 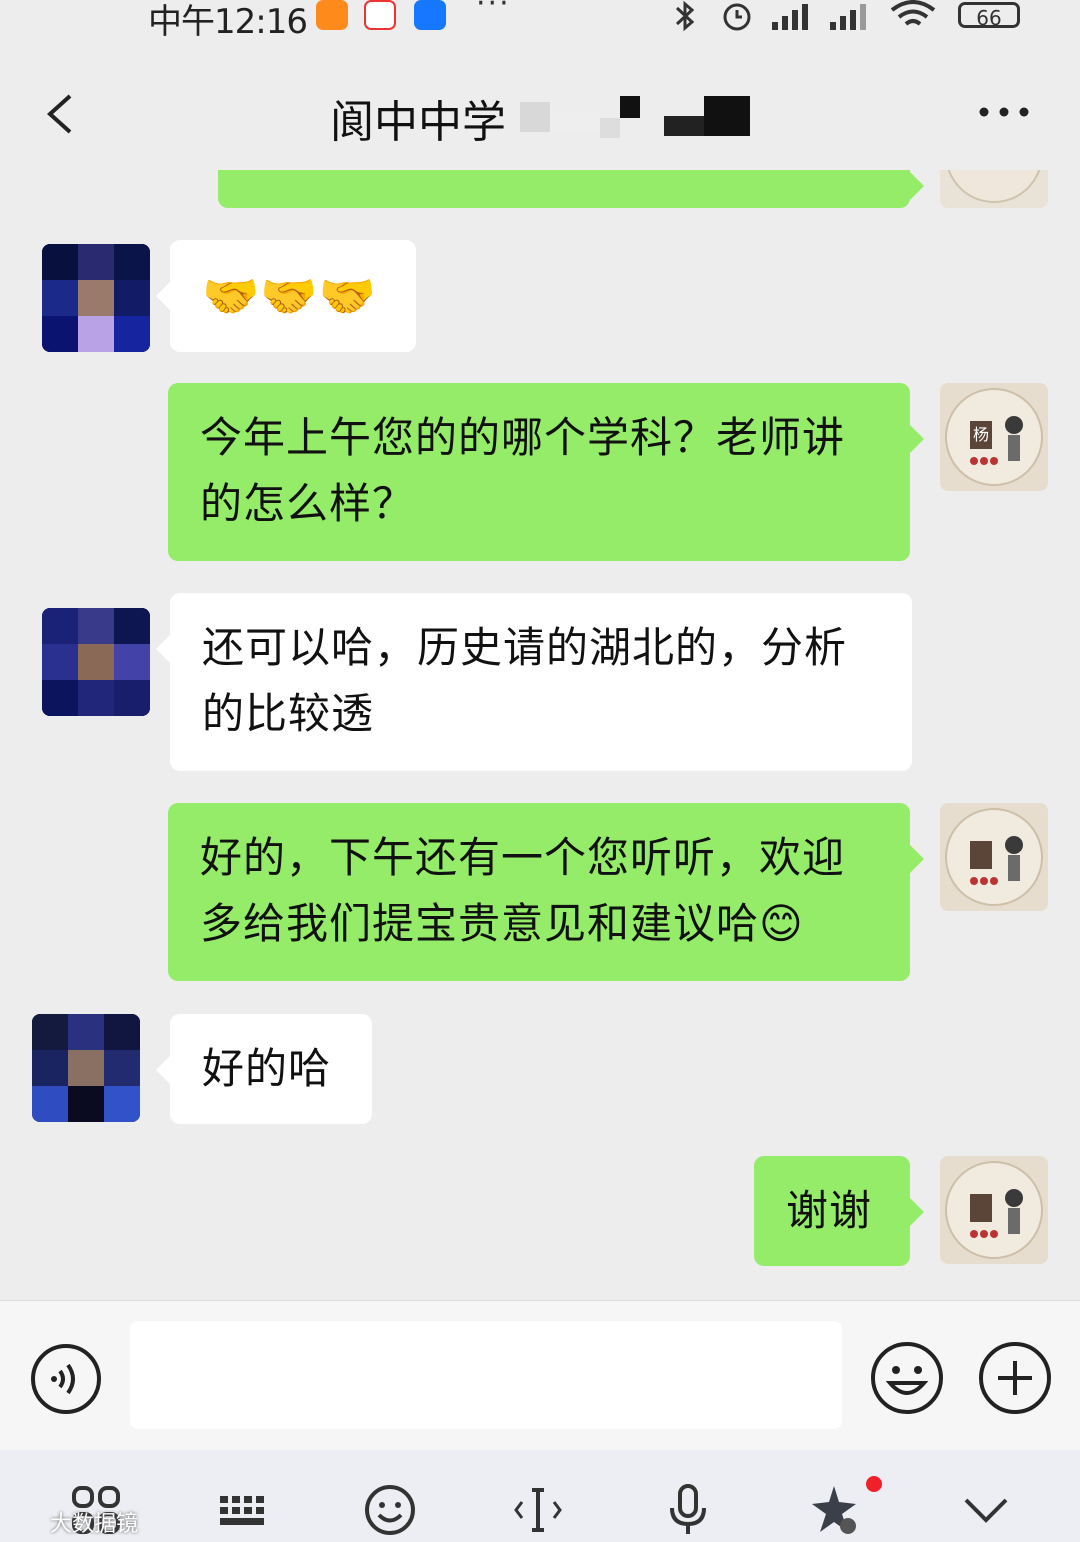 I want to click on message-bubble-incoming: 好的哈, so click(x=264, y=1069).